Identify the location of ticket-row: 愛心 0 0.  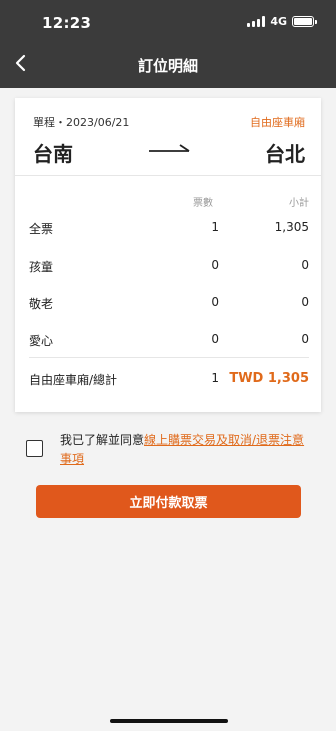
(168, 342).